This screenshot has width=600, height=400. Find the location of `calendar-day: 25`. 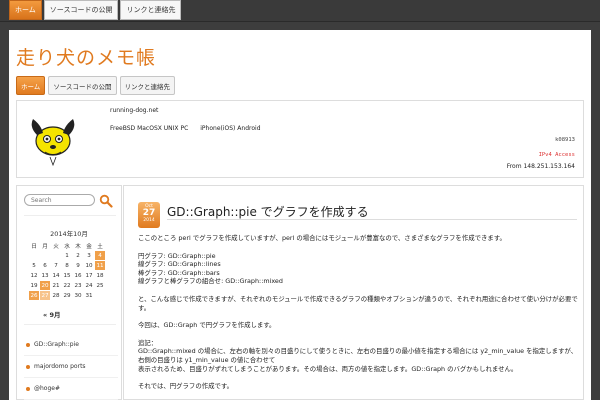

calendar-day: 25 is located at coordinates (100, 285).